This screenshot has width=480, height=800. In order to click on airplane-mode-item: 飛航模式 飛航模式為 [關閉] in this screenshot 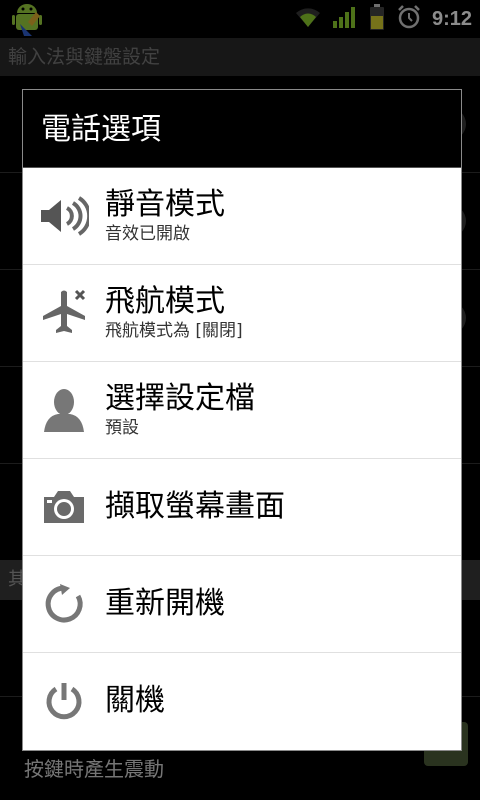, I will do `click(242, 313)`.